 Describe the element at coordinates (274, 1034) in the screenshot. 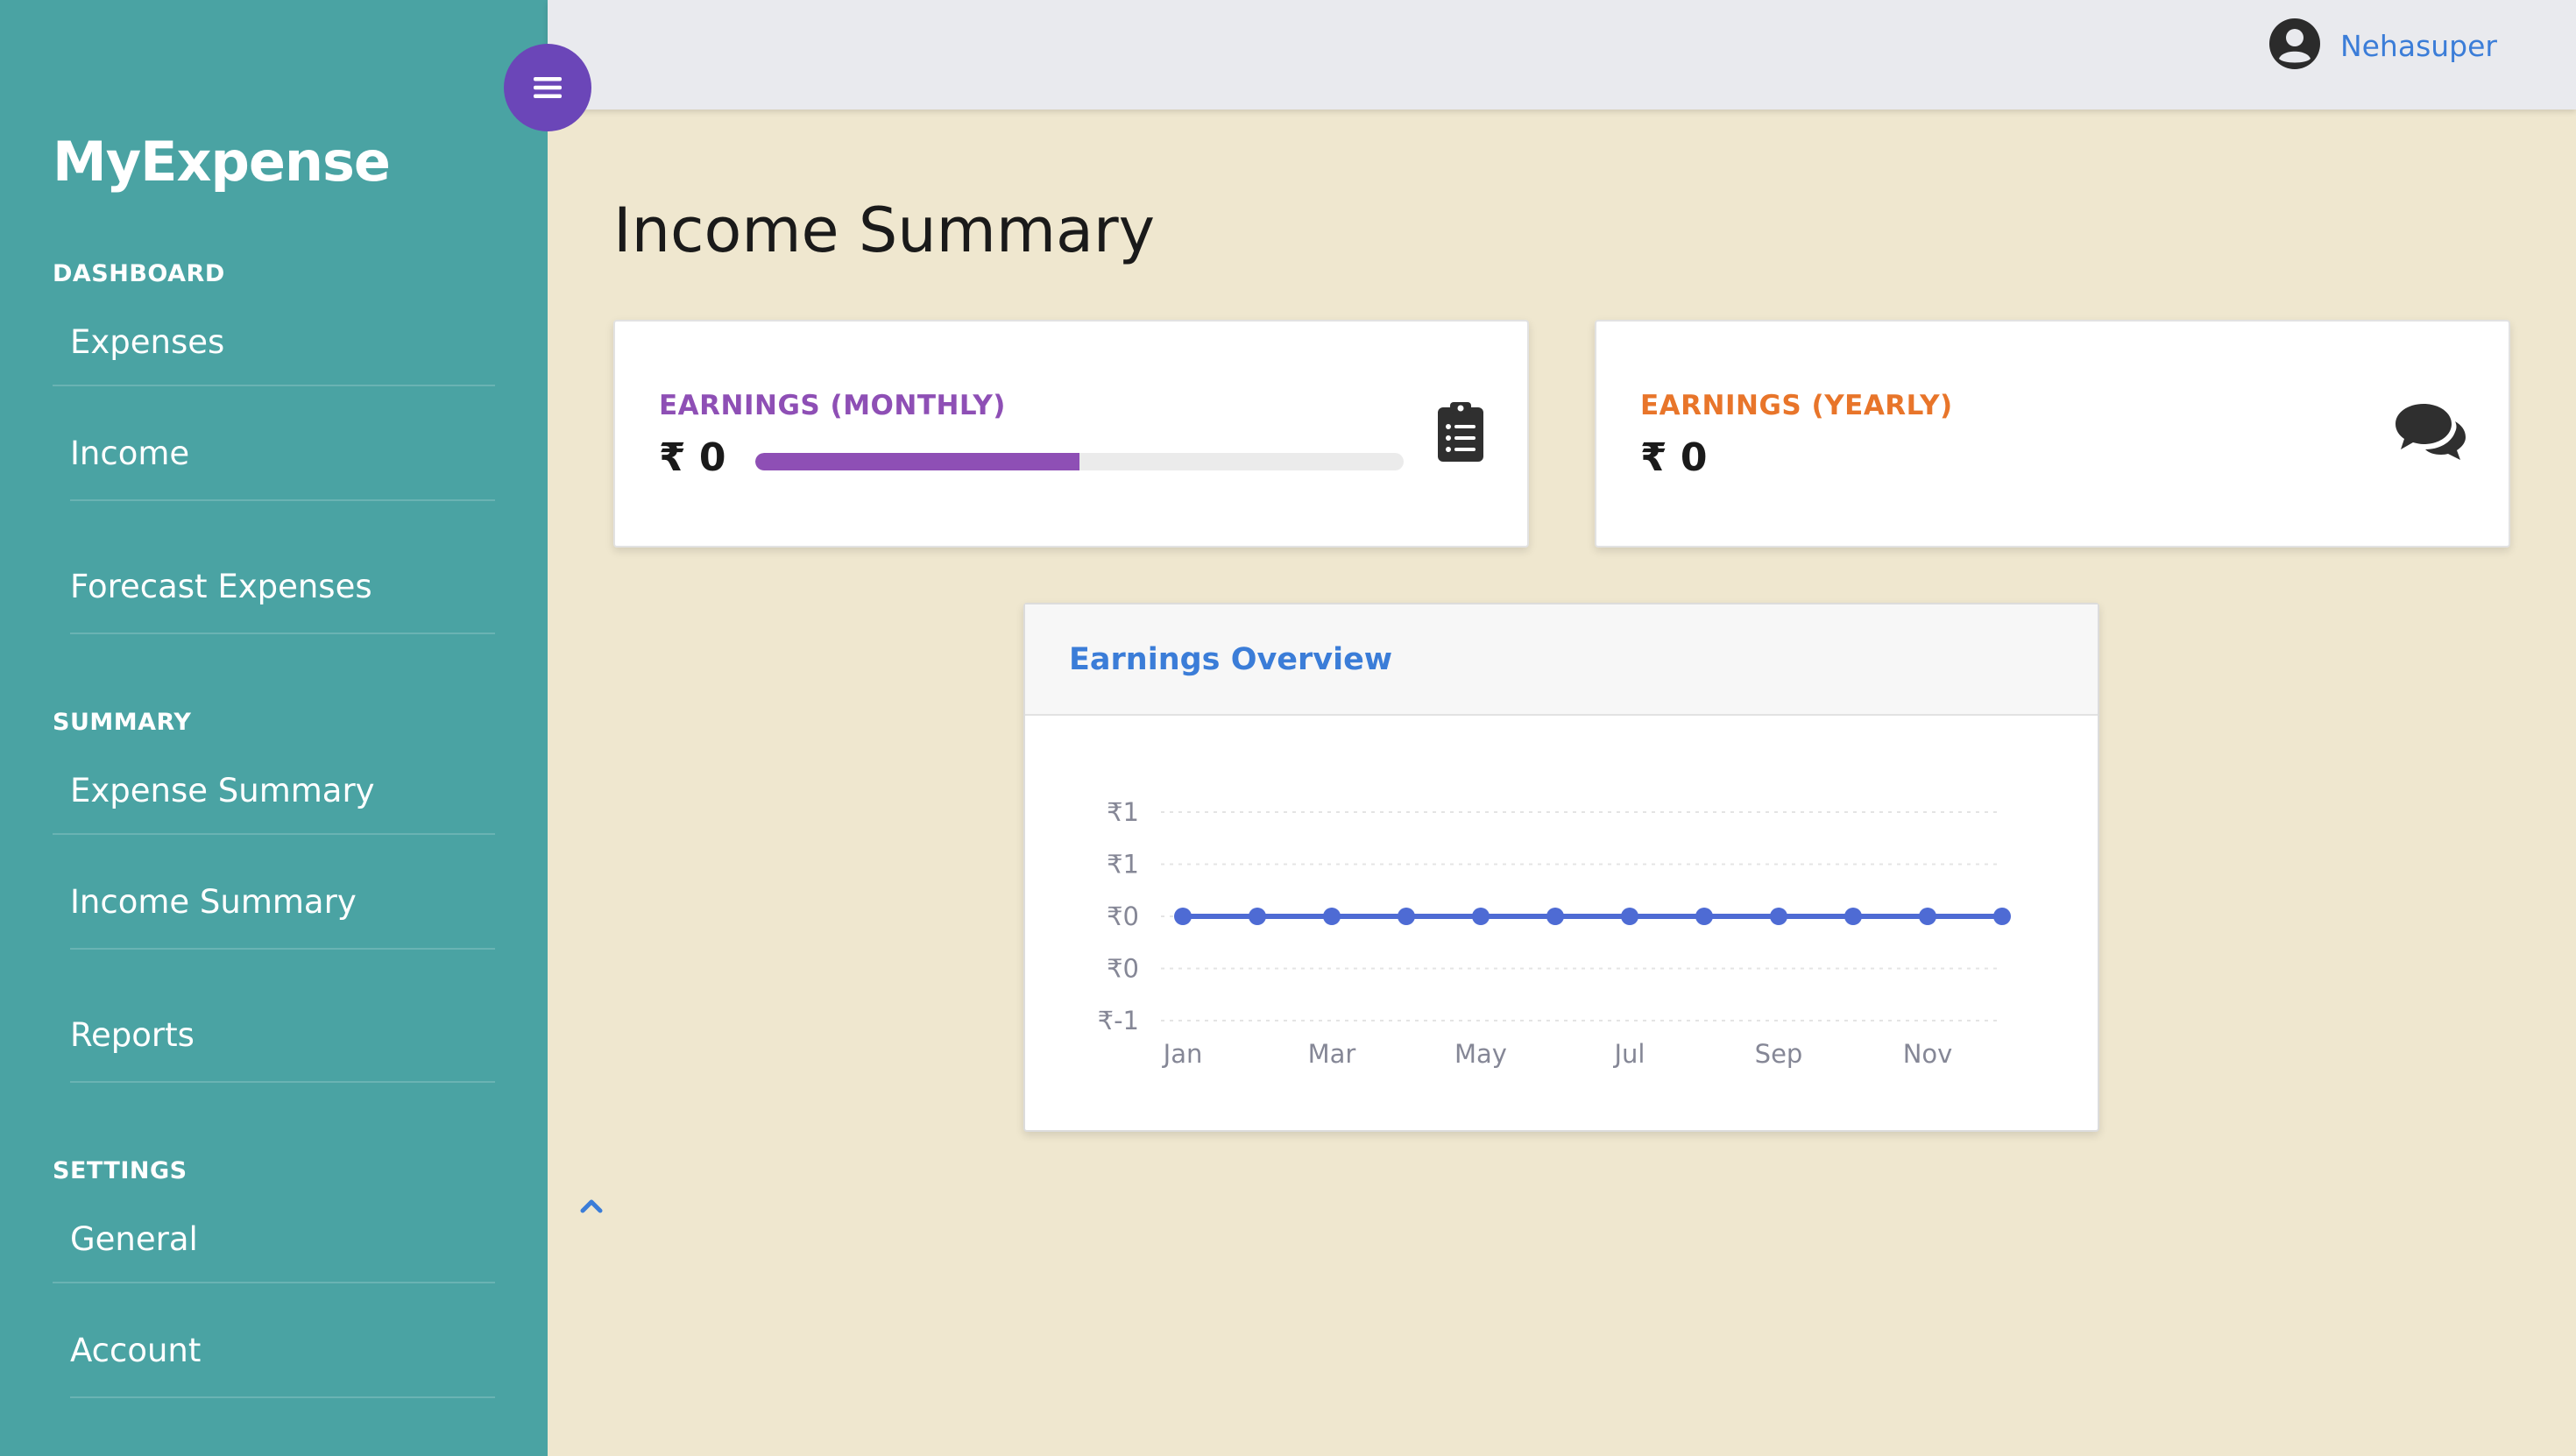

I see `sidebar-item-reports: Reports` at that location.